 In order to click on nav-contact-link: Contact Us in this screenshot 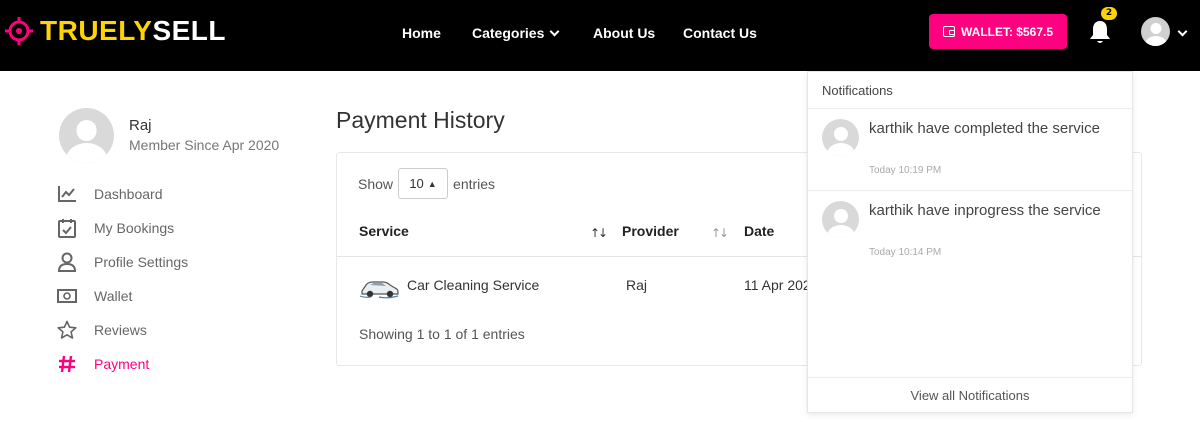, I will do `click(720, 33)`.